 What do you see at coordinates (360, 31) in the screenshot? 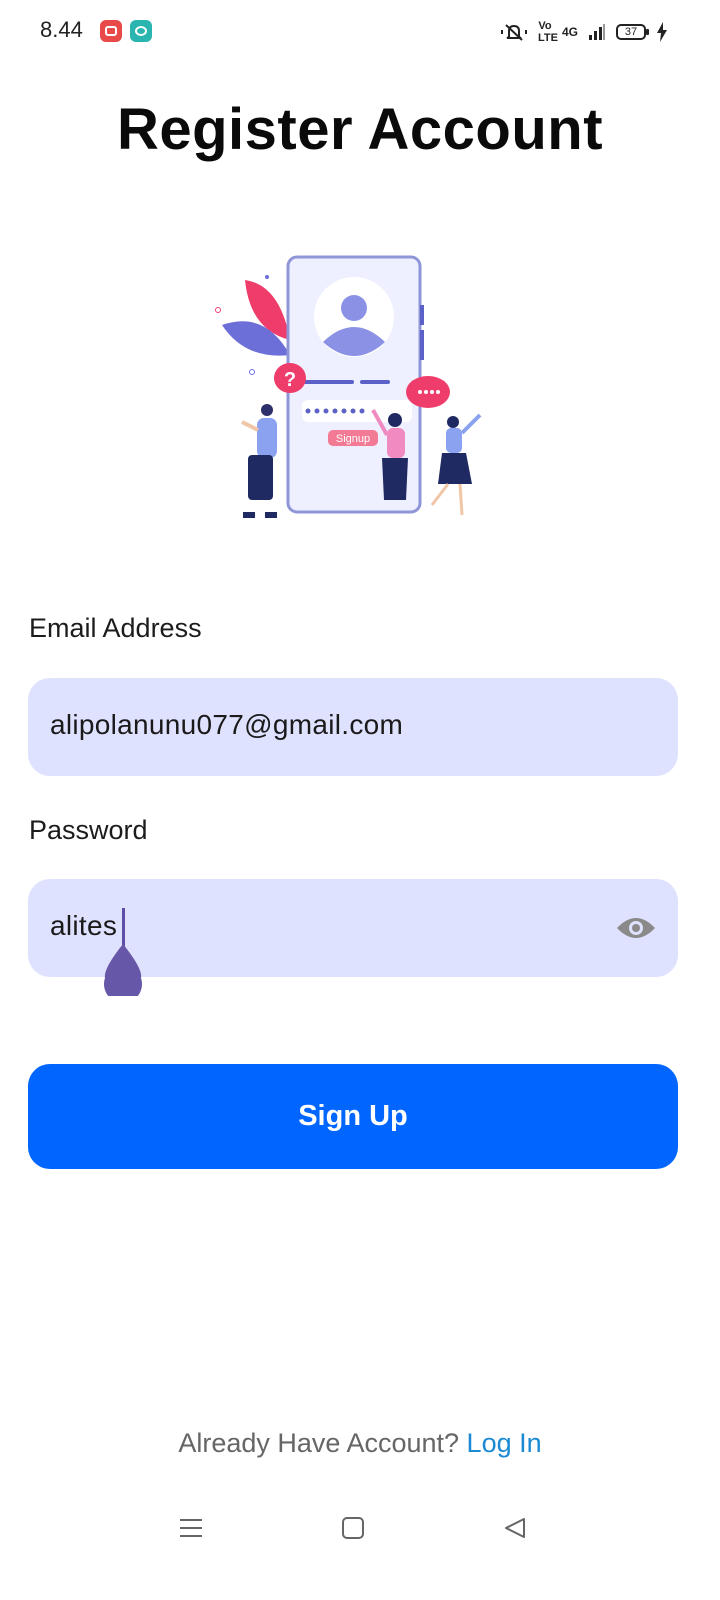
I see `status-bar: 8.44 Vo LTE 4G 37` at bounding box center [360, 31].